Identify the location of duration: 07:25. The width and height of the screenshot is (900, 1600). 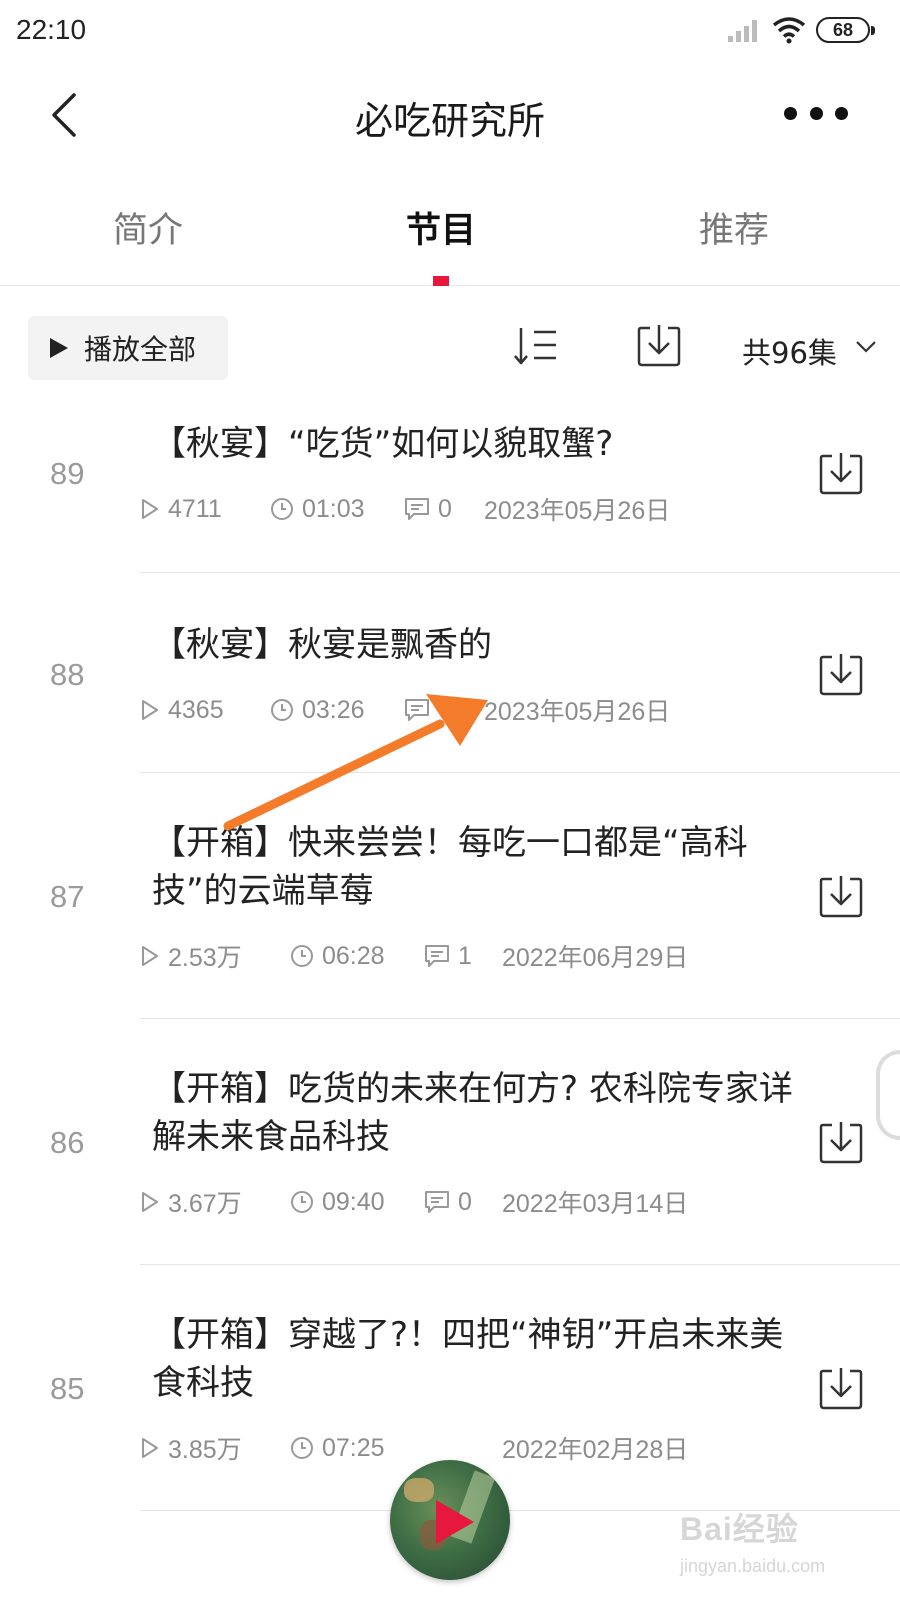
(396, 1448).